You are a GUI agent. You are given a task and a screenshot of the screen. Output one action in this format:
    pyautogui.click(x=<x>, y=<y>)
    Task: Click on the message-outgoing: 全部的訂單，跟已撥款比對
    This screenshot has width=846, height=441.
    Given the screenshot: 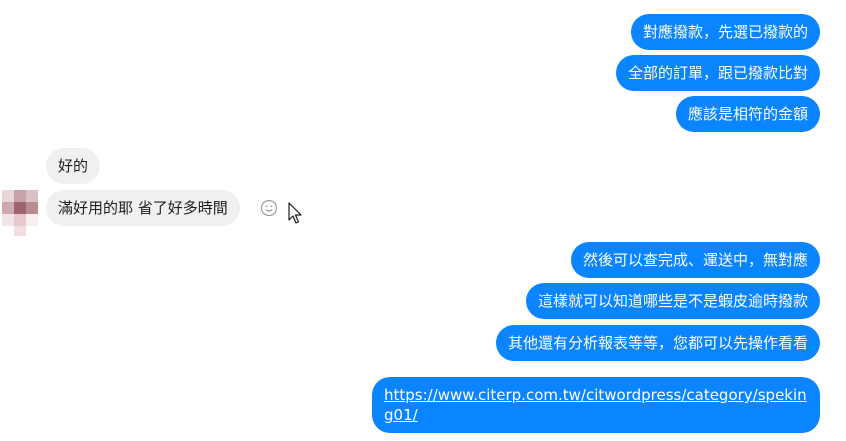 What is the action you would take?
    pyautogui.click(x=717, y=73)
    